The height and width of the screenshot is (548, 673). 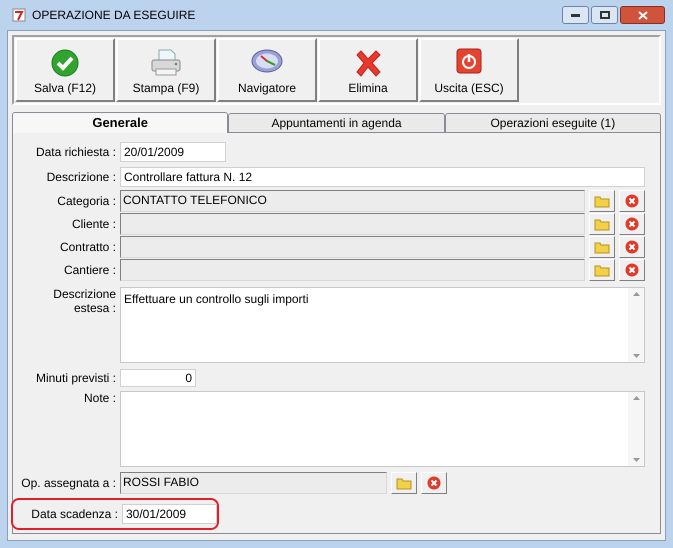 I want to click on field-label: Categoria :, so click(x=86, y=201).